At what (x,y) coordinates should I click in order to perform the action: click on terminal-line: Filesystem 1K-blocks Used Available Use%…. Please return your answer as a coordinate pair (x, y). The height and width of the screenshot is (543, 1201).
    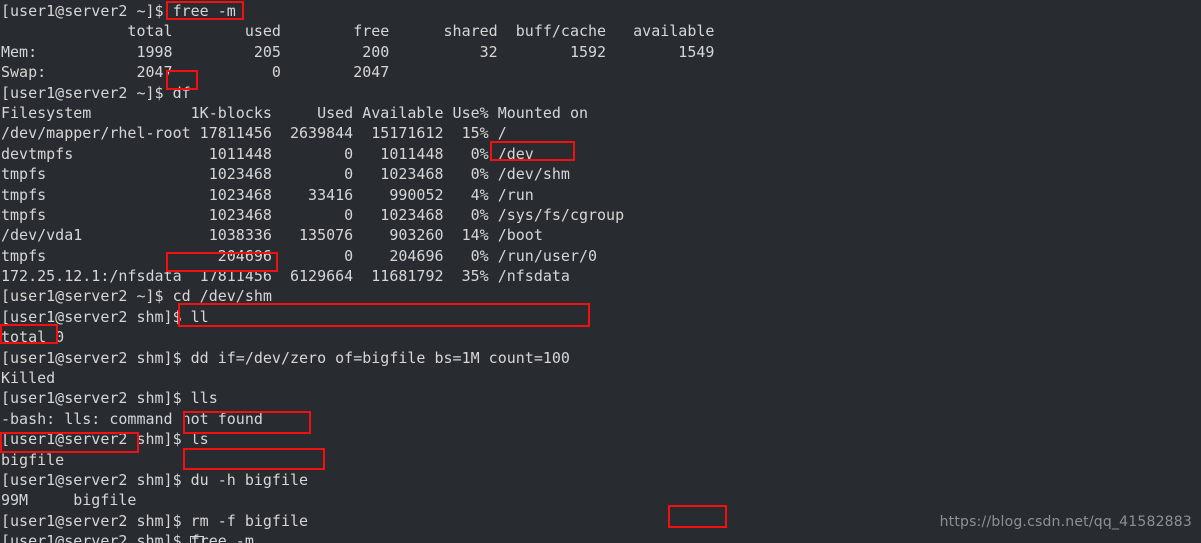
    Looking at the image, I should click on (294, 112).